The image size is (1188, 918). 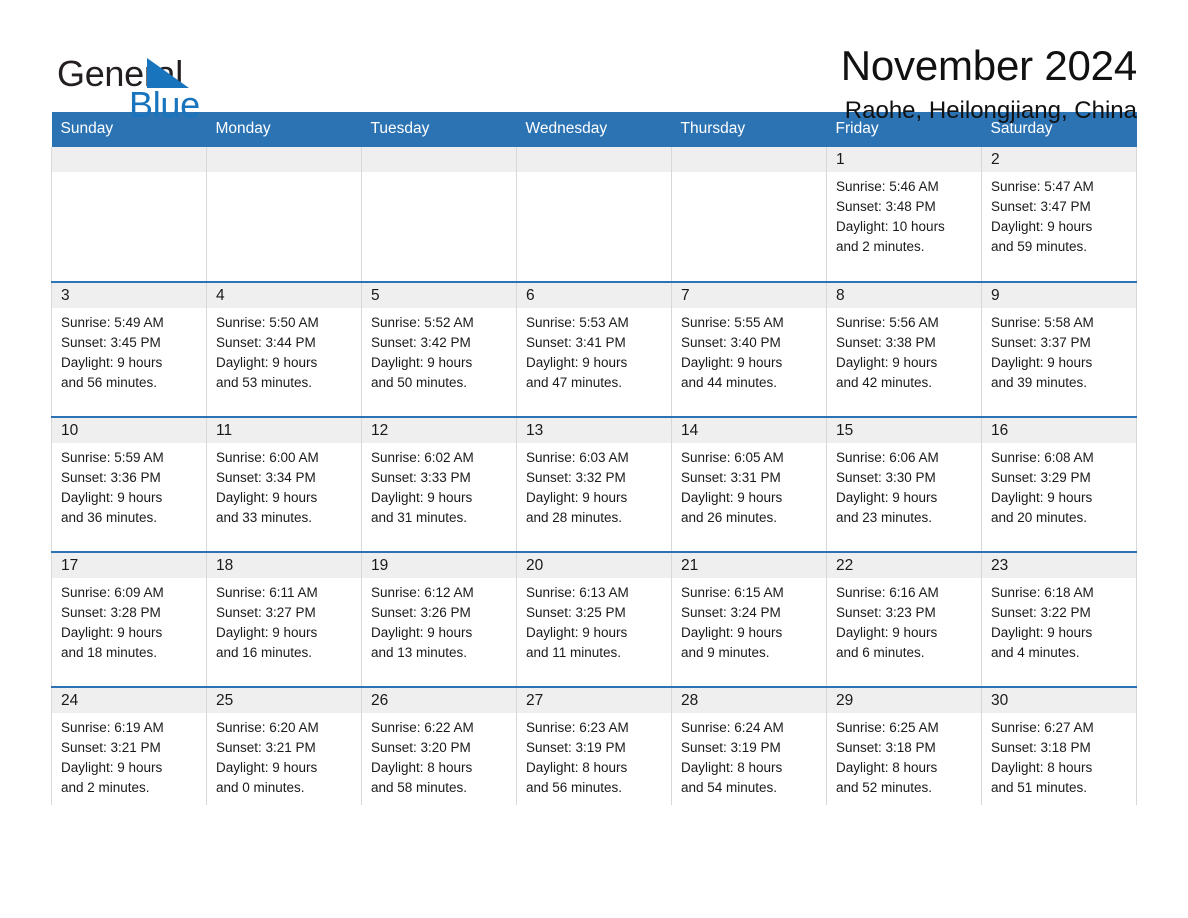 What do you see at coordinates (266, 612) in the screenshot?
I see `sunset-text: Sunset: 3:27 PM` at bounding box center [266, 612].